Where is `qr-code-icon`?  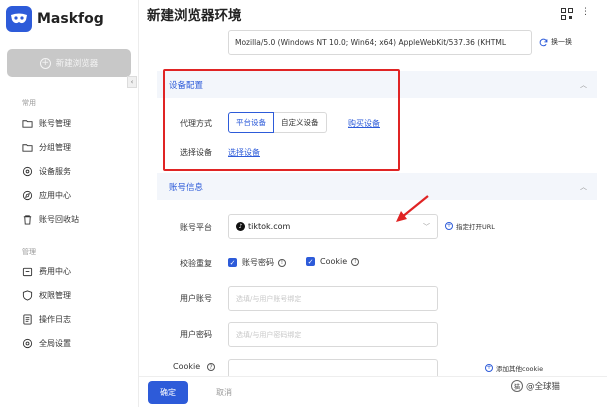
qr-code-icon is located at coordinates (567, 14).